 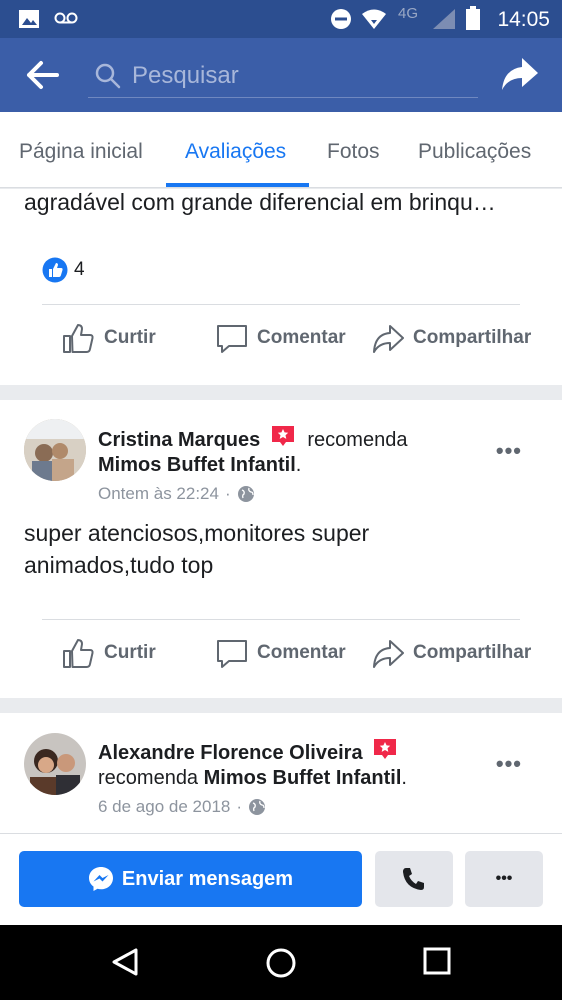 What do you see at coordinates (185, 75) in the screenshot?
I see `search-placeholder: Pesquisar` at bounding box center [185, 75].